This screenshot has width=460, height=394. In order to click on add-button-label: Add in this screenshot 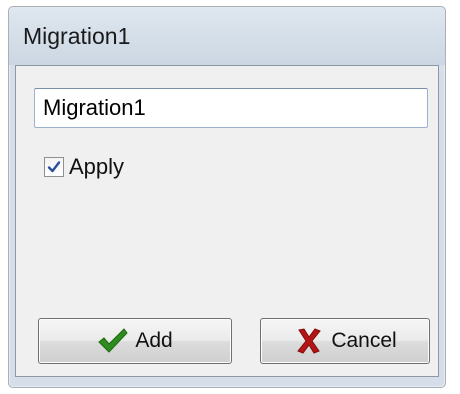, I will do `click(154, 340)`.